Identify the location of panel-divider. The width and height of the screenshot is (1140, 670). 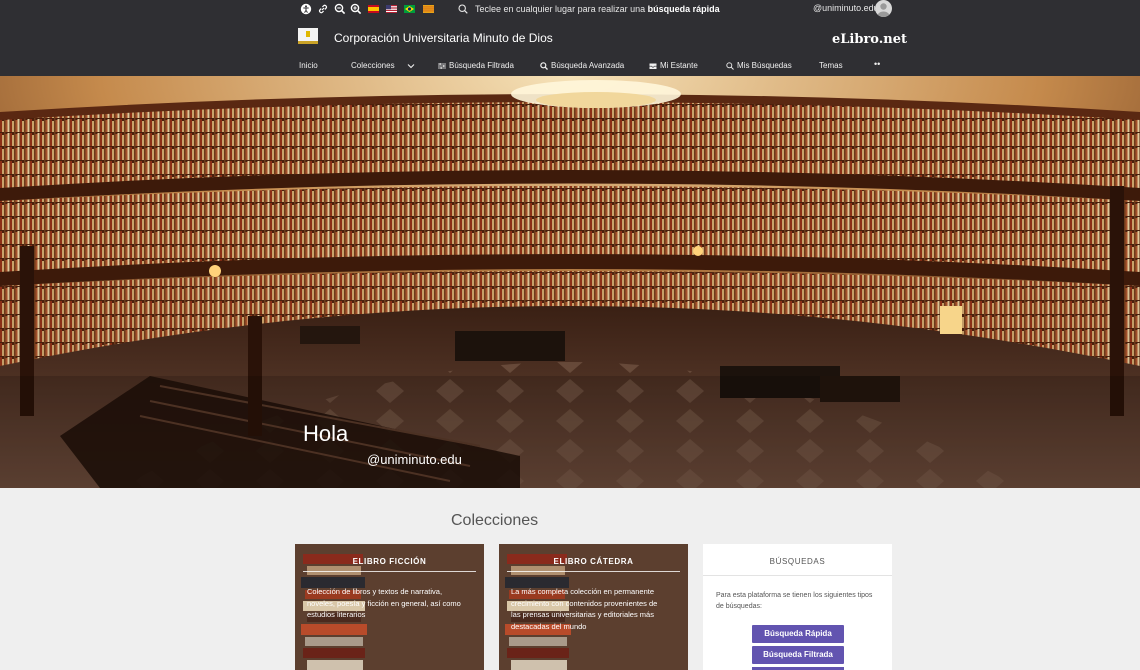
(797, 575).